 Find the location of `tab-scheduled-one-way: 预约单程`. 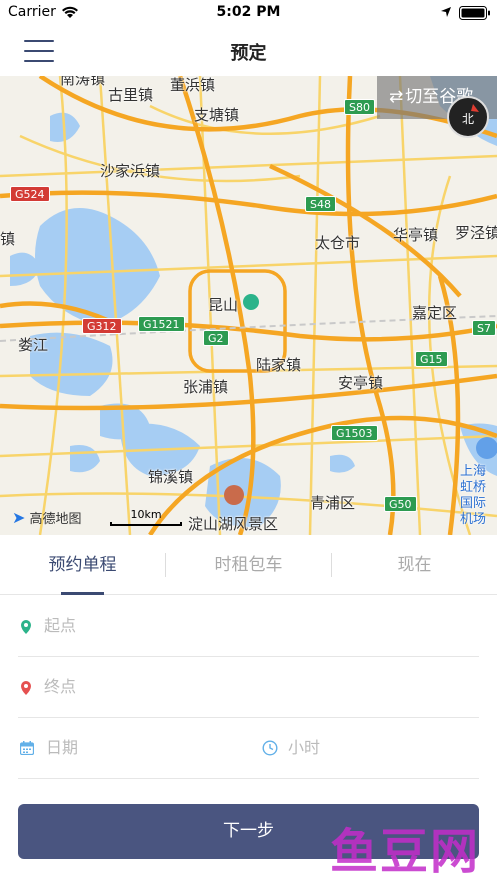

tab-scheduled-one-way: 预约单程 is located at coordinates (82, 565).